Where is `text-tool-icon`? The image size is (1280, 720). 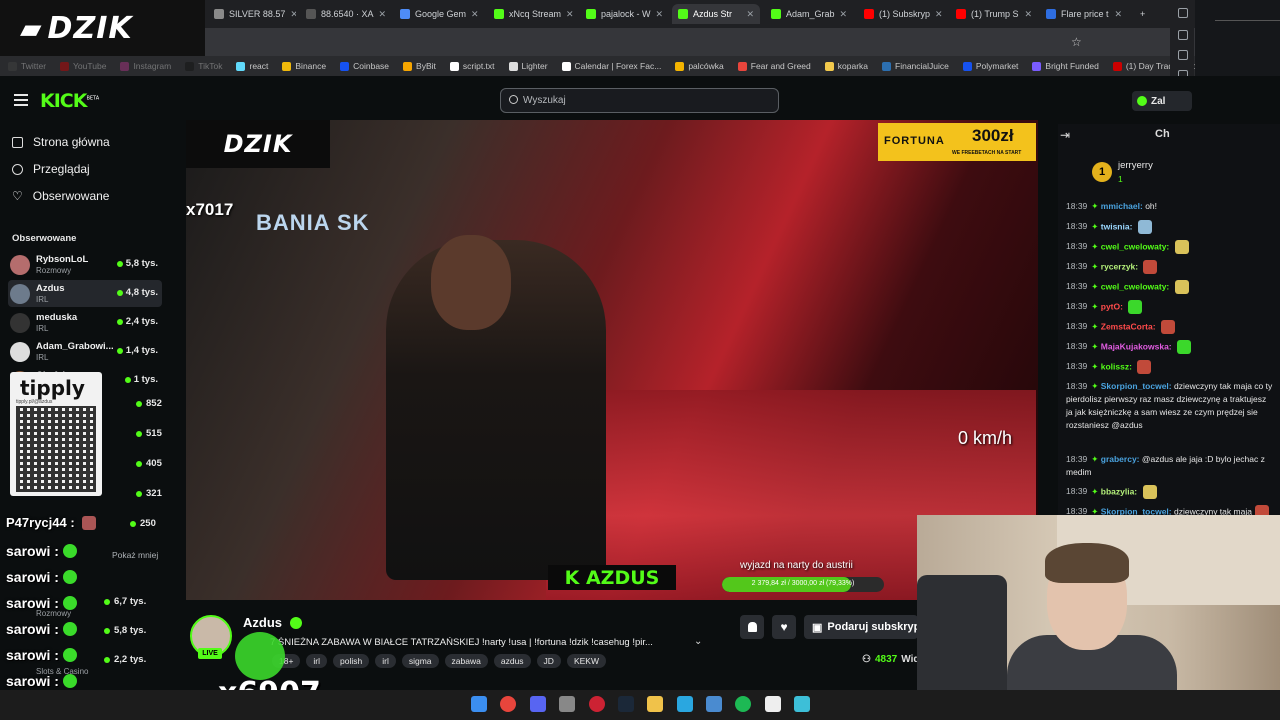
text-tool-icon is located at coordinates (1183, 13).